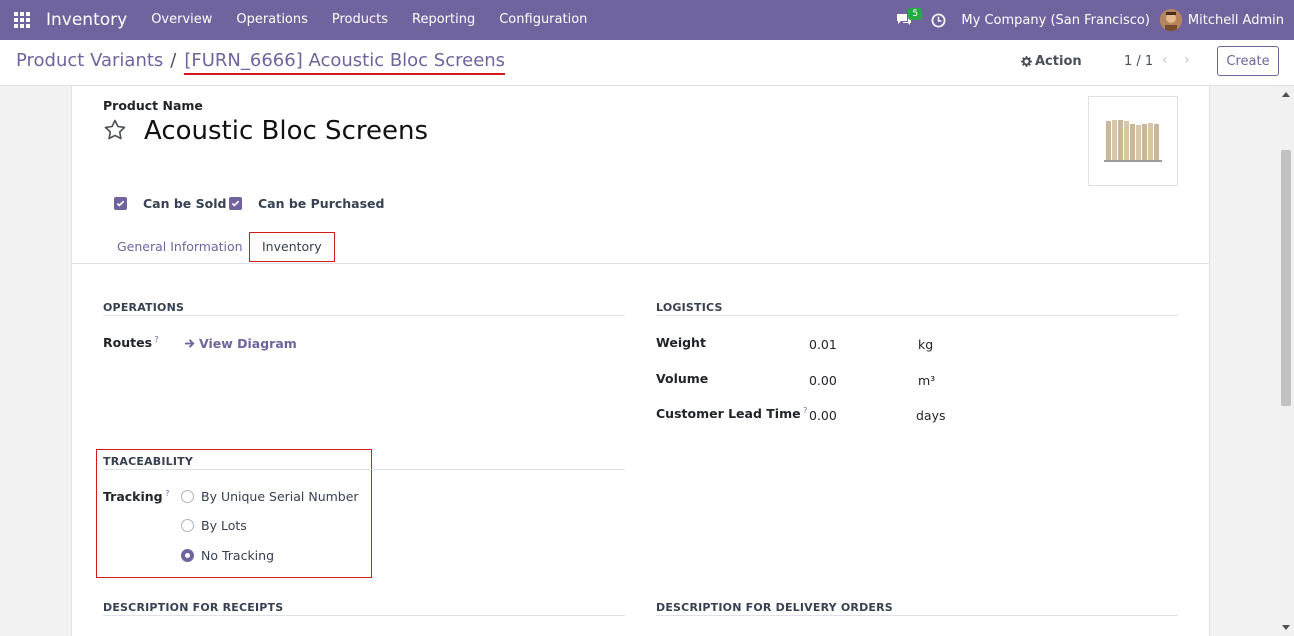 The image size is (1294, 636). What do you see at coordinates (926, 344) in the screenshot?
I see `weight-unit: kg` at bounding box center [926, 344].